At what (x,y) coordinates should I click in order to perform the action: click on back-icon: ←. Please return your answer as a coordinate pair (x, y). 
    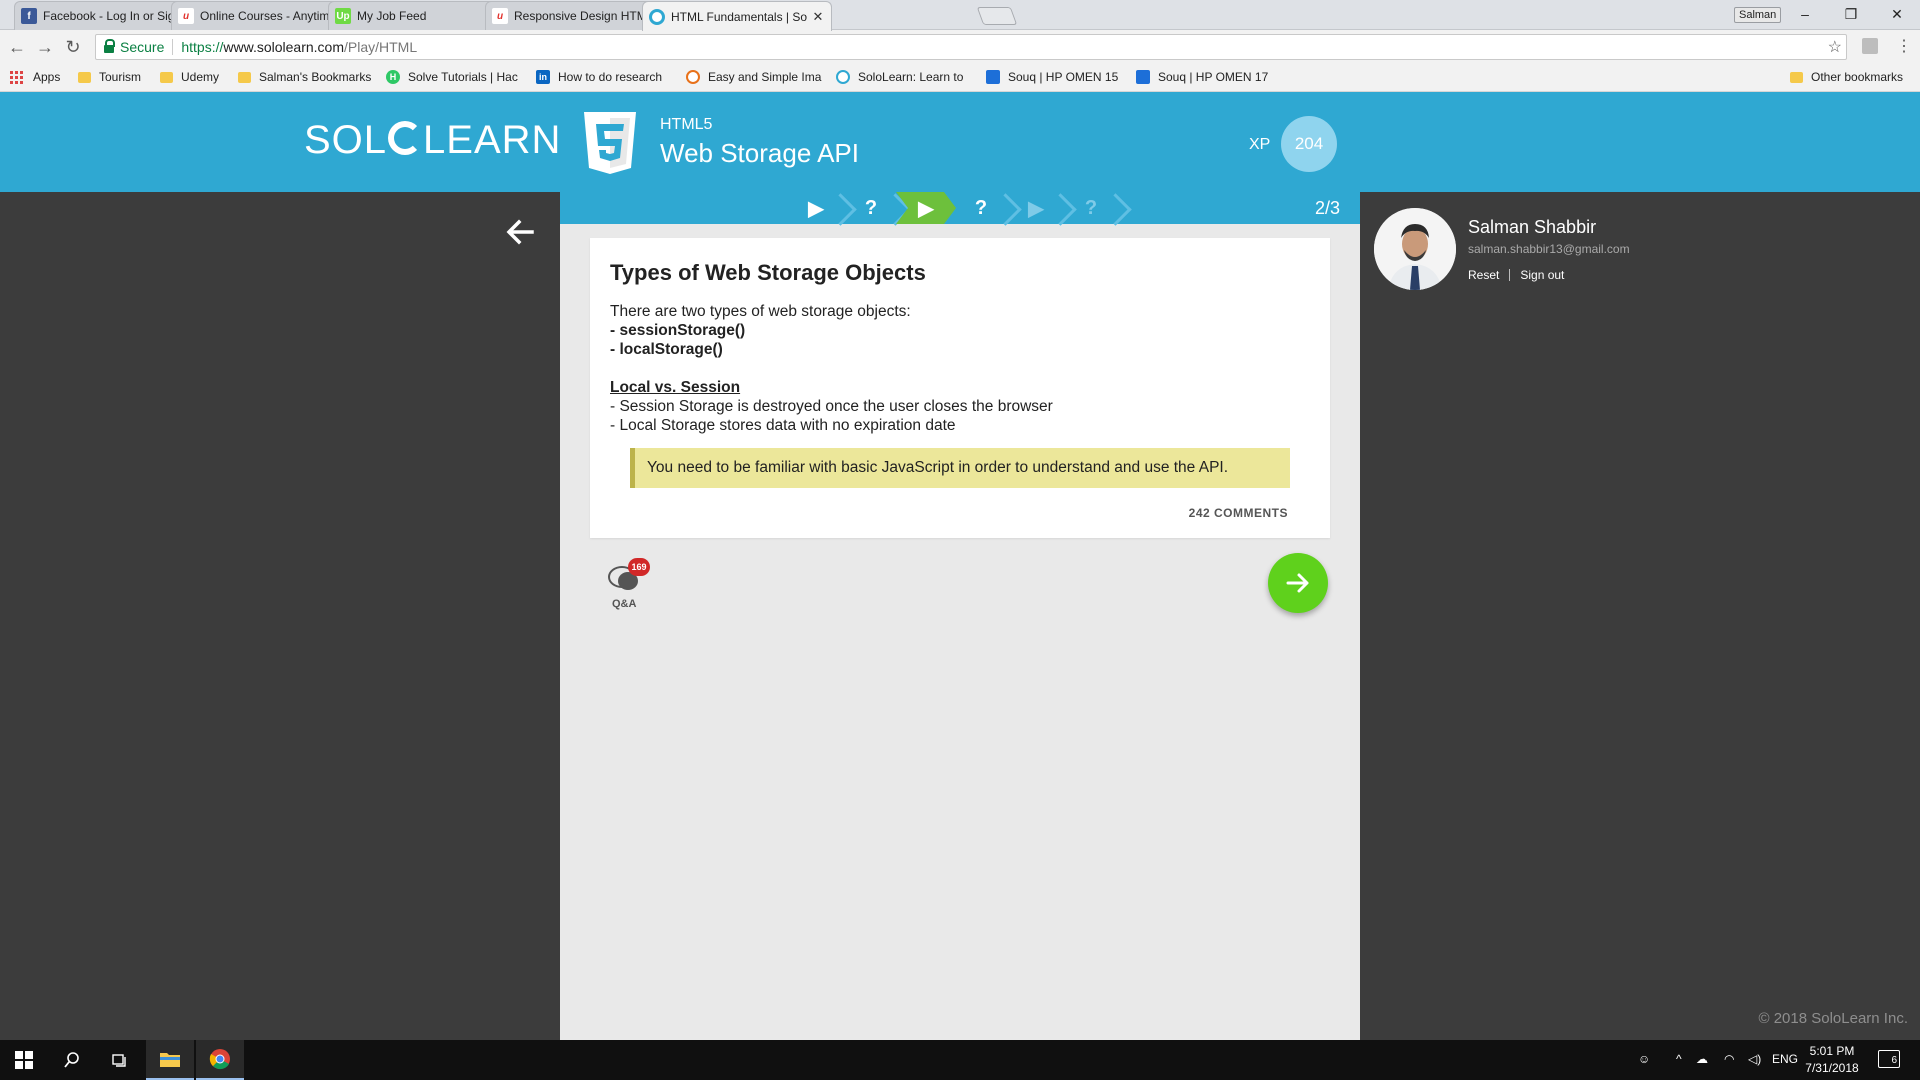
    Looking at the image, I should click on (17, 47).